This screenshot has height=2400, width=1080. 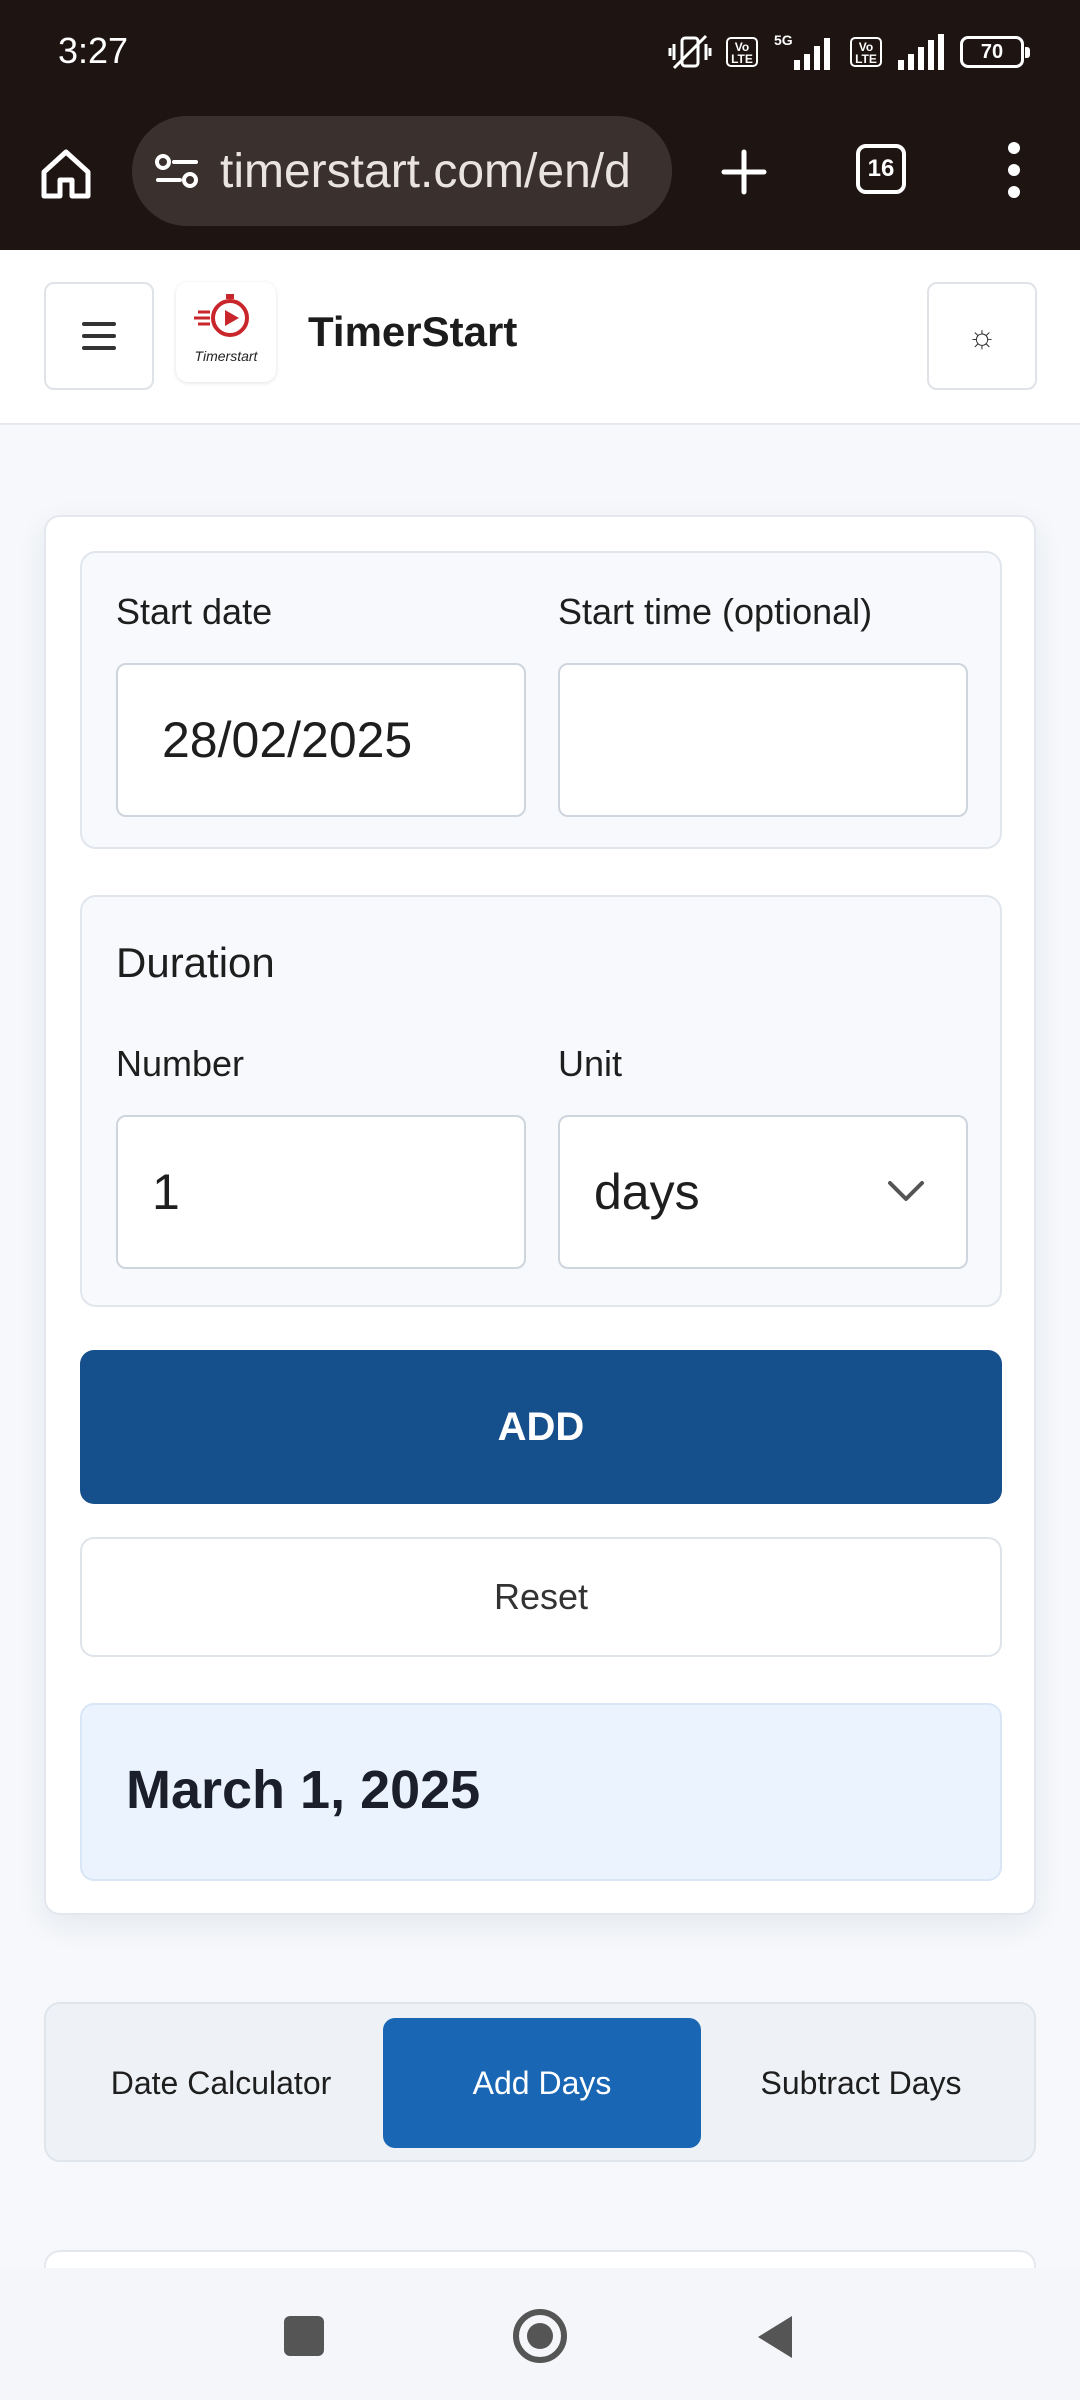 What do you see at coordinates (541, 1597) in the screenshot?
I see `reset-button: Reset` at bounding box center [541, 1597].